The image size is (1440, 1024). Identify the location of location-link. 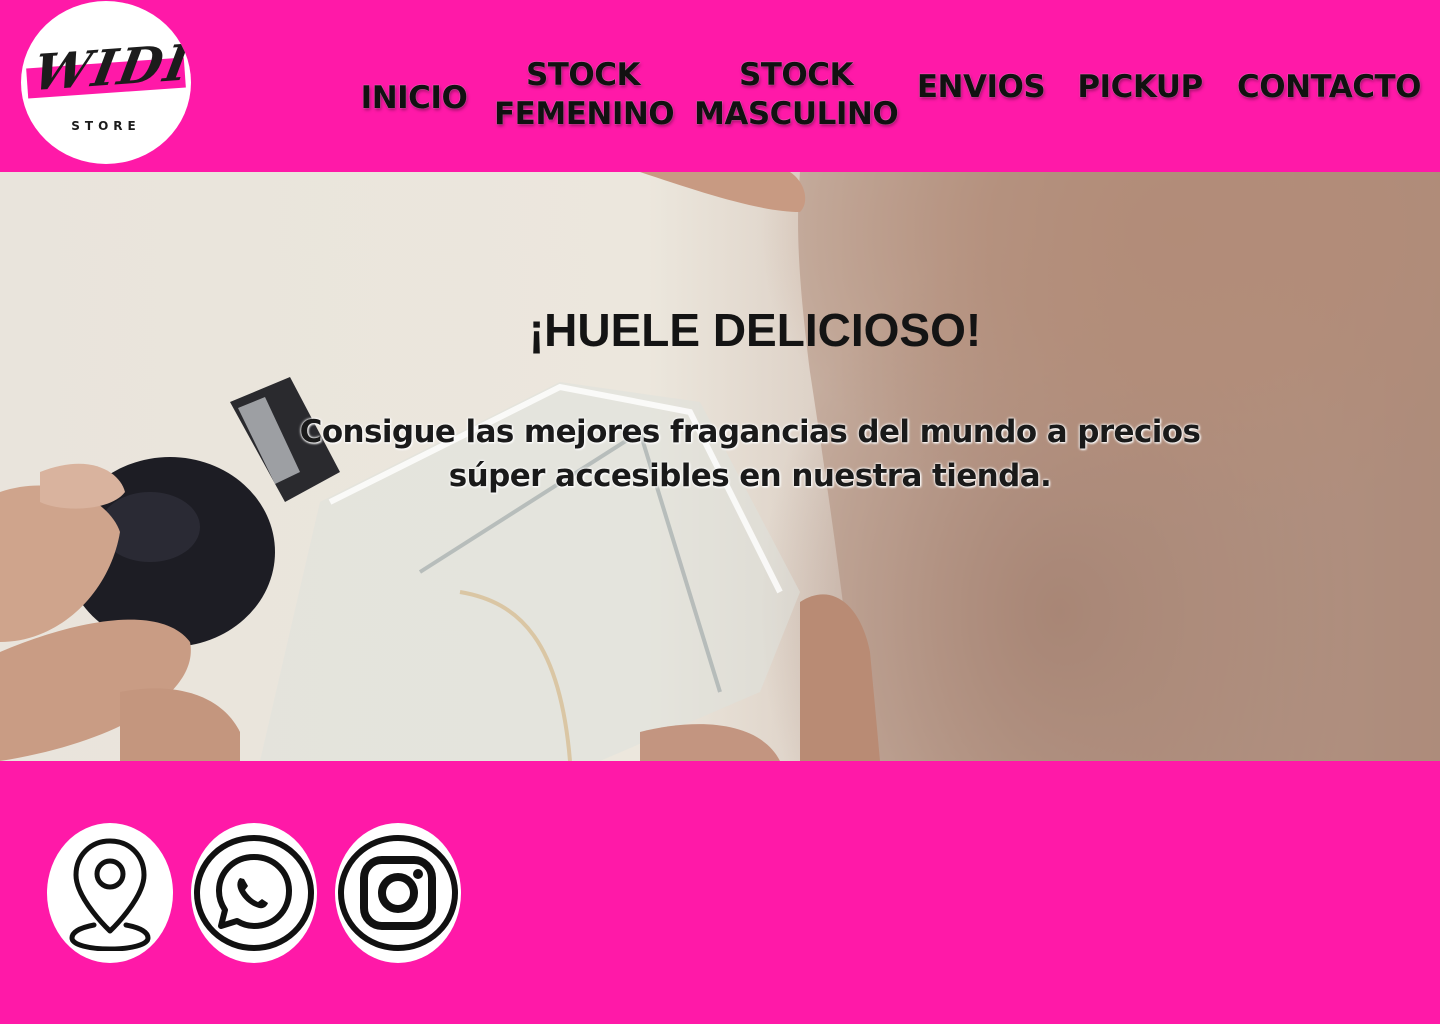
(110, 893).